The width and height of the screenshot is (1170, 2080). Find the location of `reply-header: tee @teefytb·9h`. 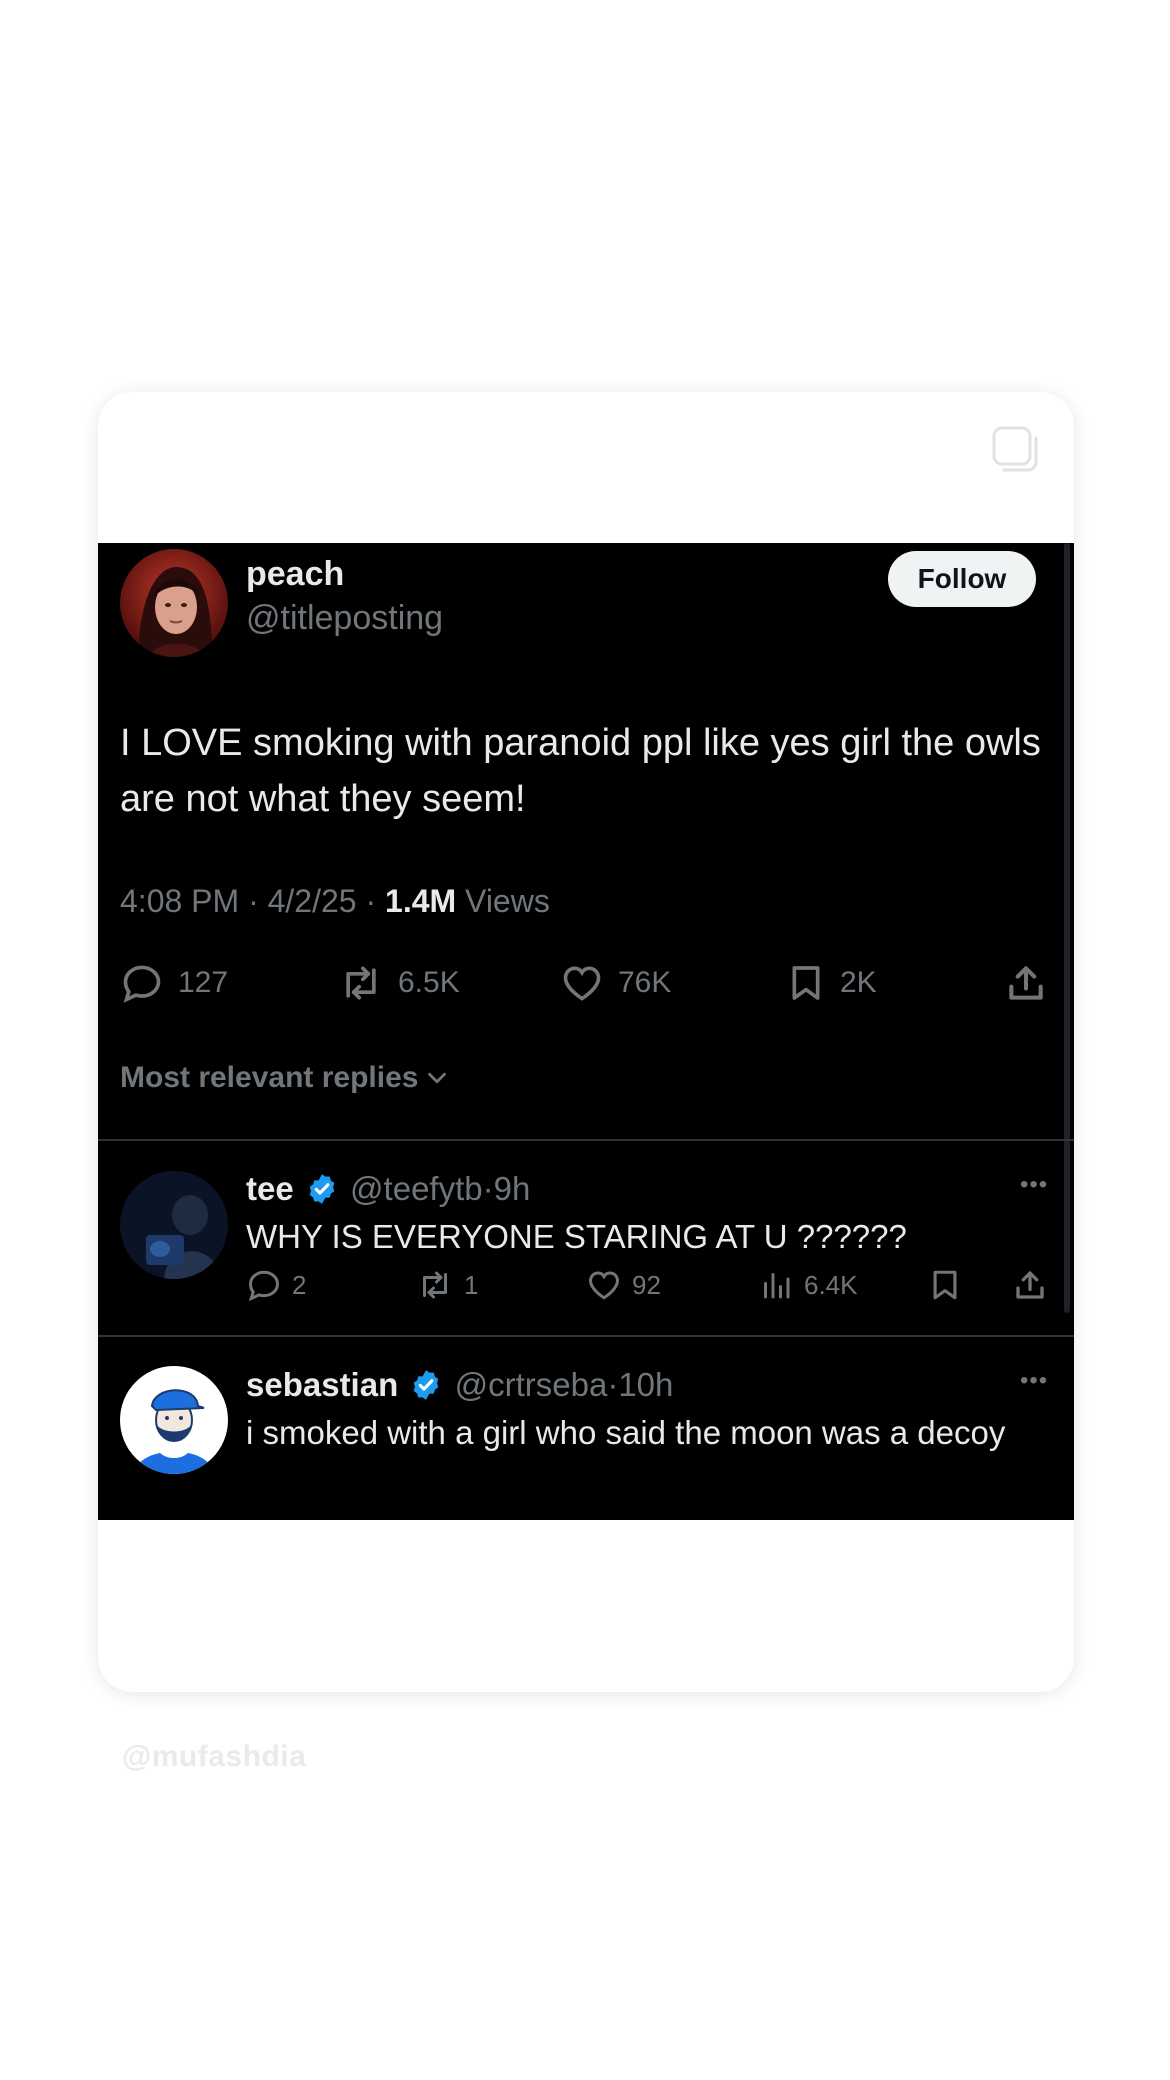

reply-header: tee @teefytb·9h is located at coordinates (646, 1189).